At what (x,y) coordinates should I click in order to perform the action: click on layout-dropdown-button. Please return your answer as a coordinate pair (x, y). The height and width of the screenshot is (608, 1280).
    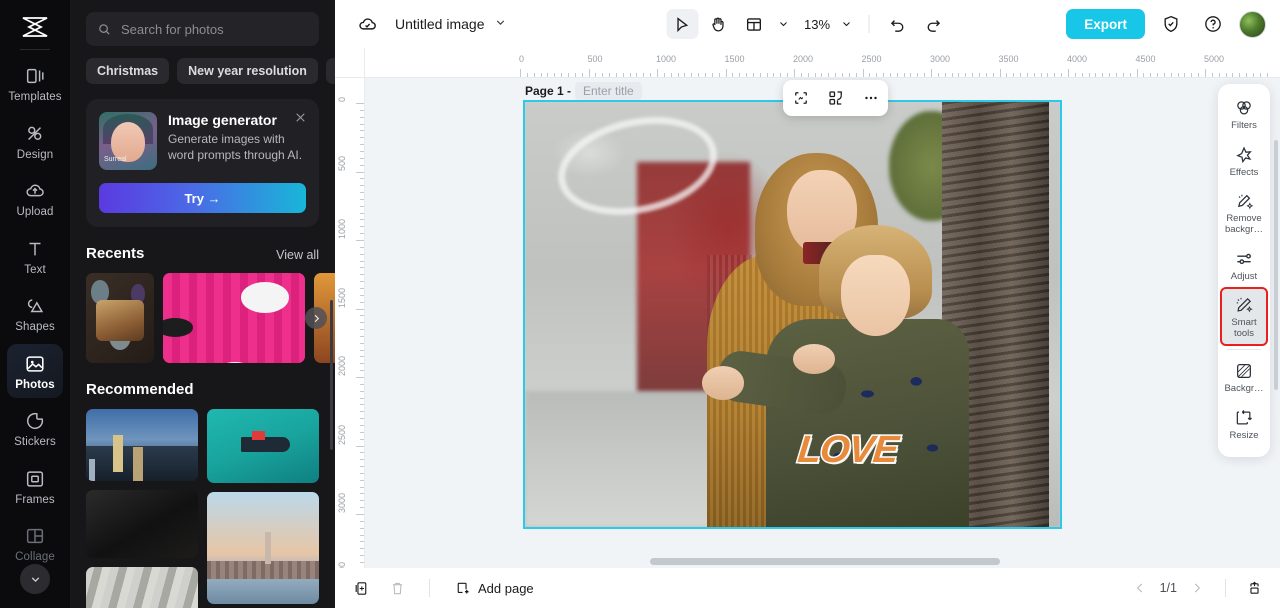
    Looking at the image, I should click on (783, 24).